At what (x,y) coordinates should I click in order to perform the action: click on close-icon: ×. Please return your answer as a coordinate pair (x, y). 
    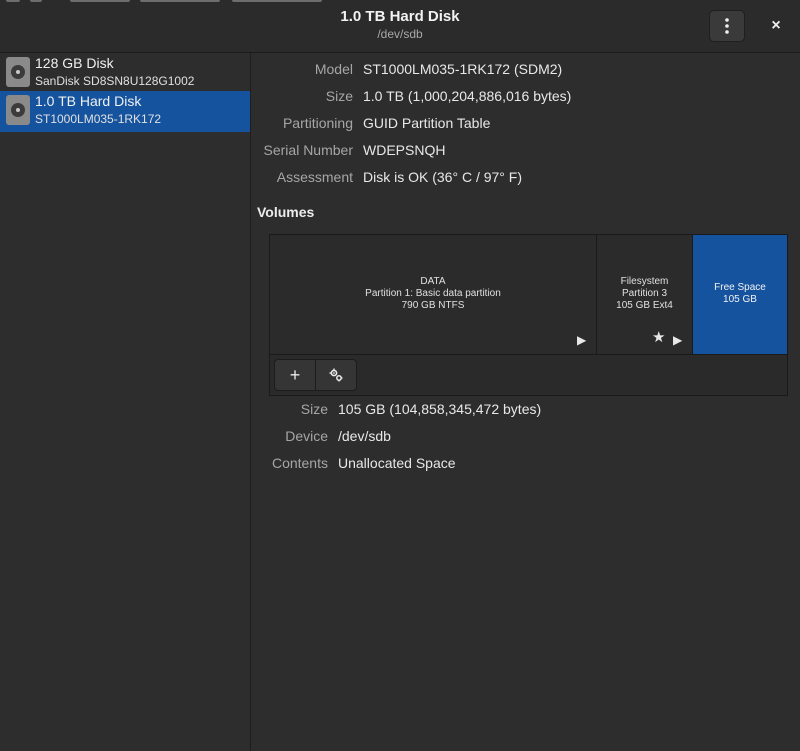
    Looking at the image, I should click on (776, 25).